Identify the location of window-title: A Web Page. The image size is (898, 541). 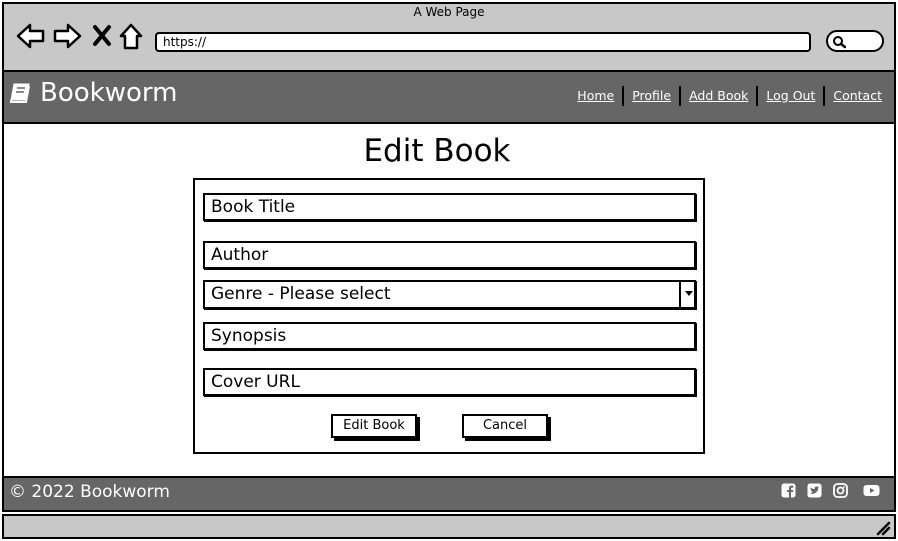
(449, 12).